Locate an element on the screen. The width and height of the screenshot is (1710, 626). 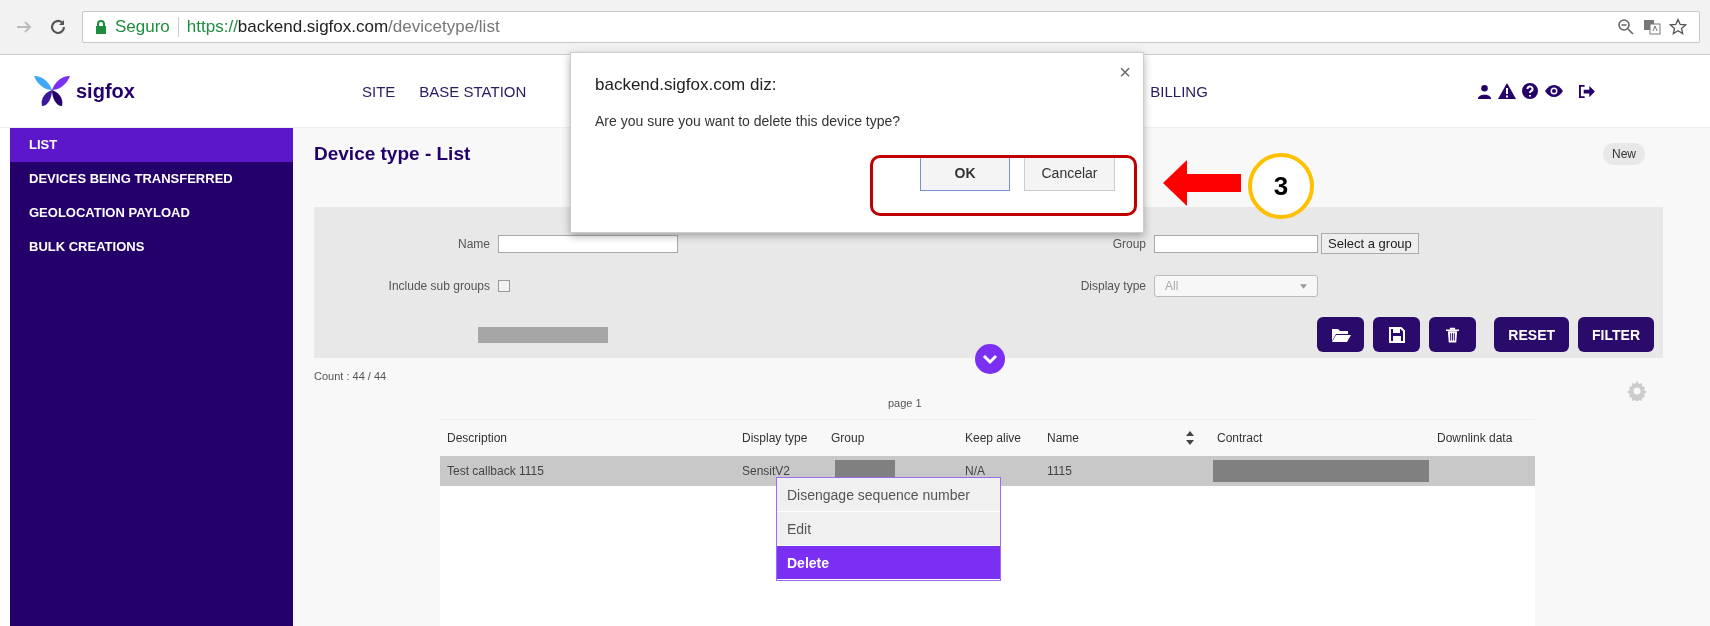
delete-button is located at coordinates (1453, 334).